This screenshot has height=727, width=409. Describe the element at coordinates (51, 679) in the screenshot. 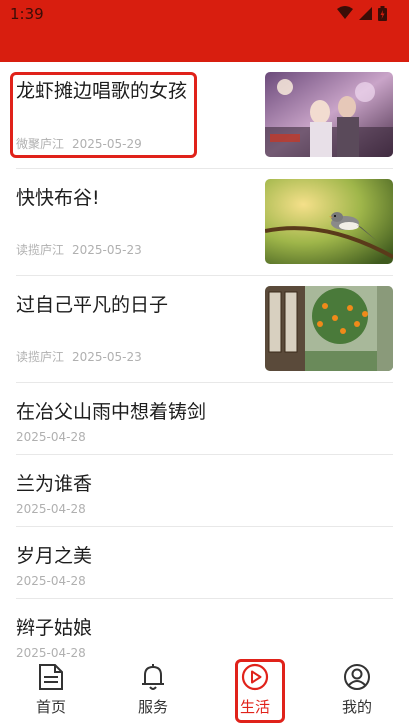

I see `home-document-icon` at that location.